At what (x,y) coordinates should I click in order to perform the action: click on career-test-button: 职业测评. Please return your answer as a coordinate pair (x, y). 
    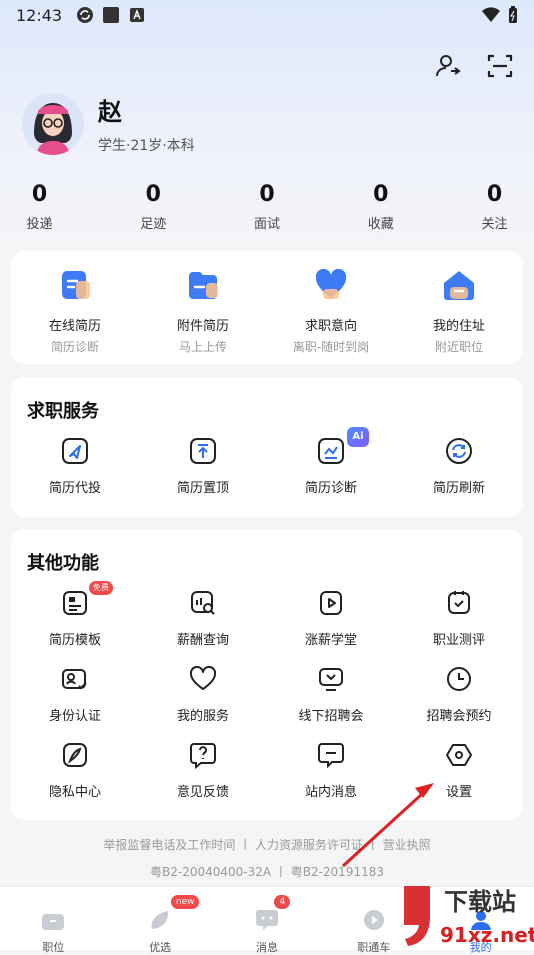
    Looking at the image, I should click on (459, 627).